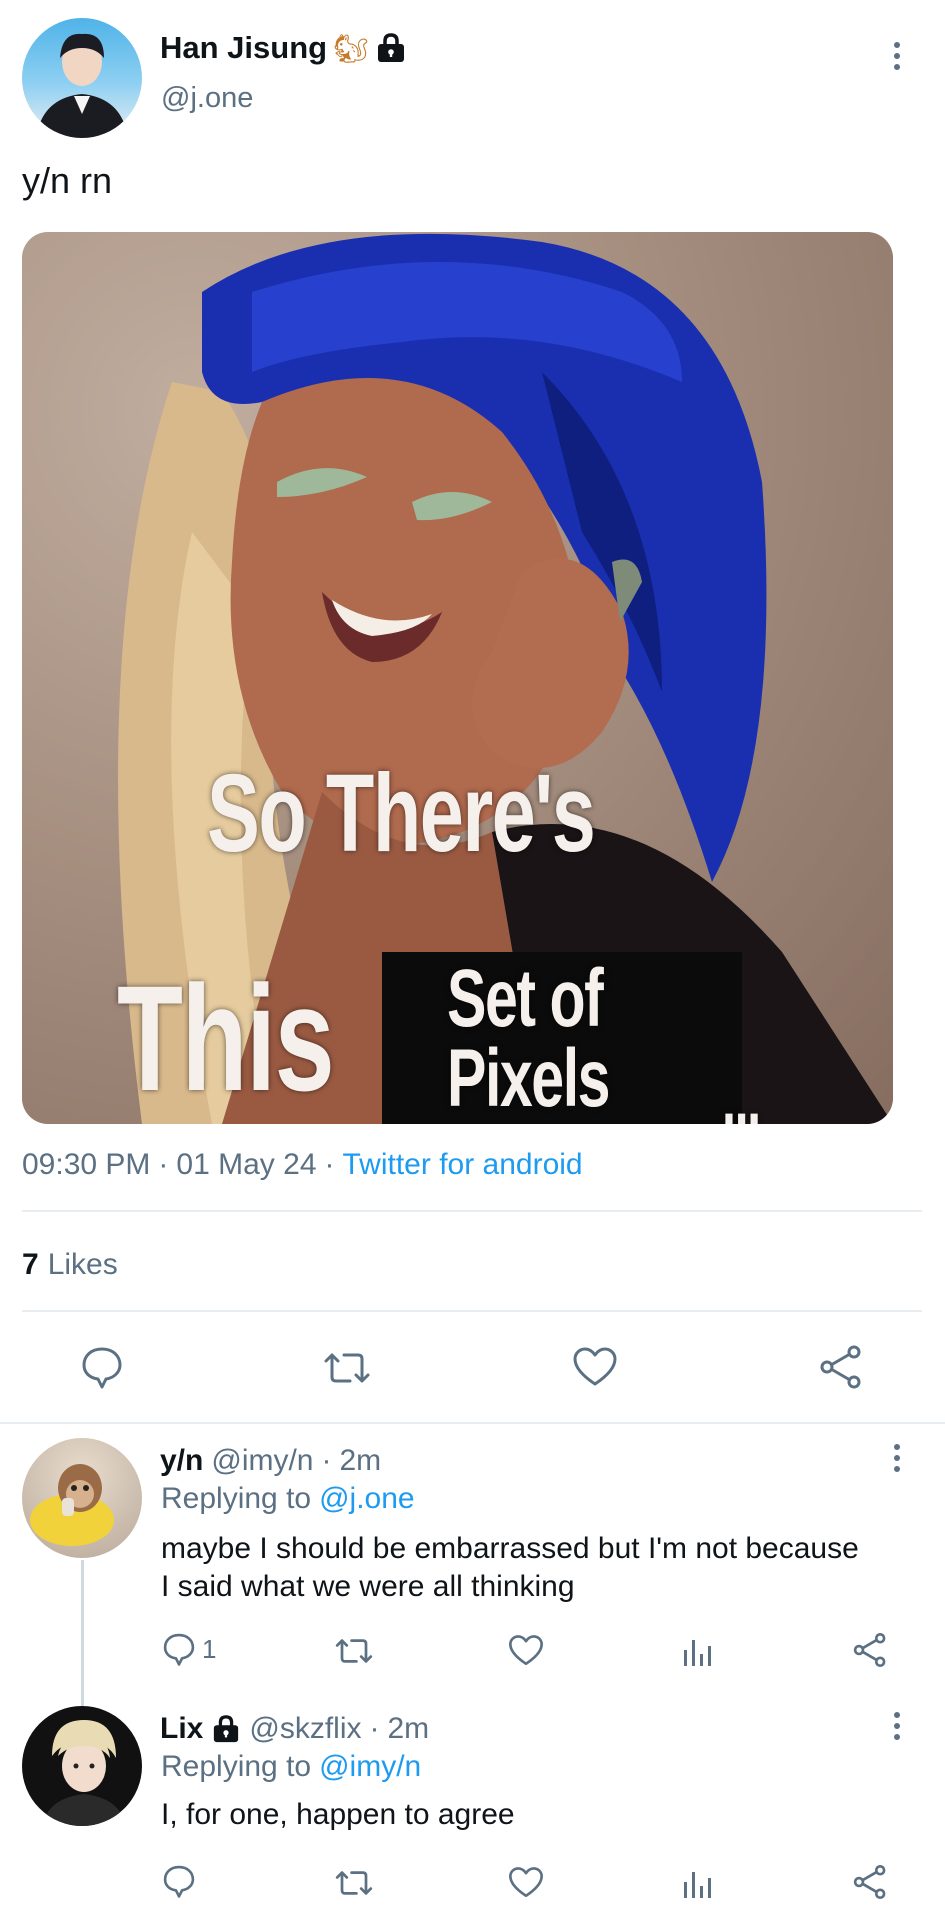  Describe the element at coordinates (262, 1461) in the screenshot. I see `reply-handle: @imy/n` at that location.